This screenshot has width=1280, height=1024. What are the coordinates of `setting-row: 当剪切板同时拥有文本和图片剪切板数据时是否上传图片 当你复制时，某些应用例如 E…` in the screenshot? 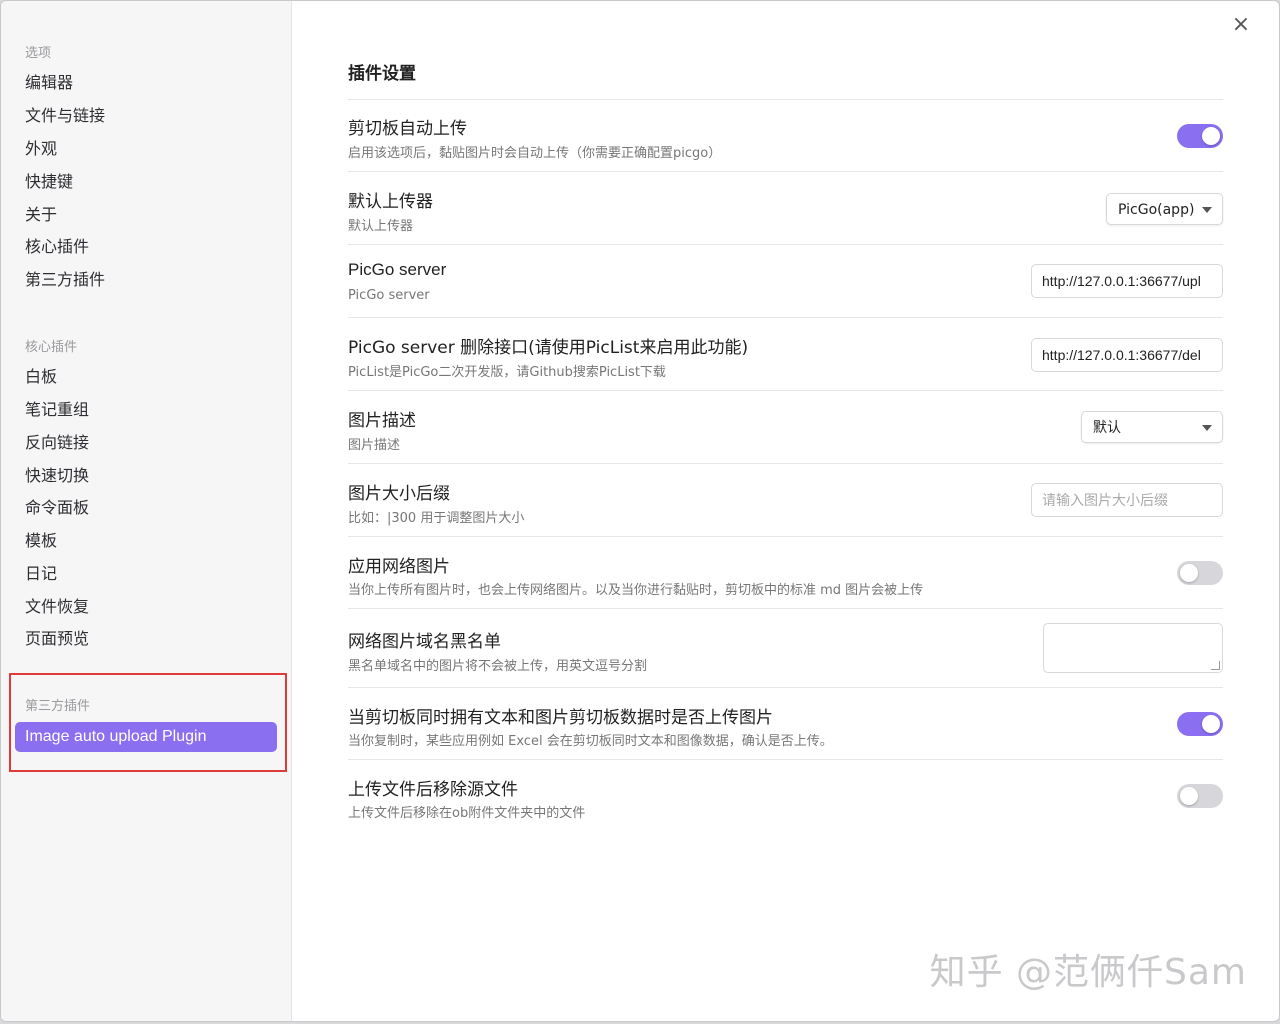 It's located at (785, 723).